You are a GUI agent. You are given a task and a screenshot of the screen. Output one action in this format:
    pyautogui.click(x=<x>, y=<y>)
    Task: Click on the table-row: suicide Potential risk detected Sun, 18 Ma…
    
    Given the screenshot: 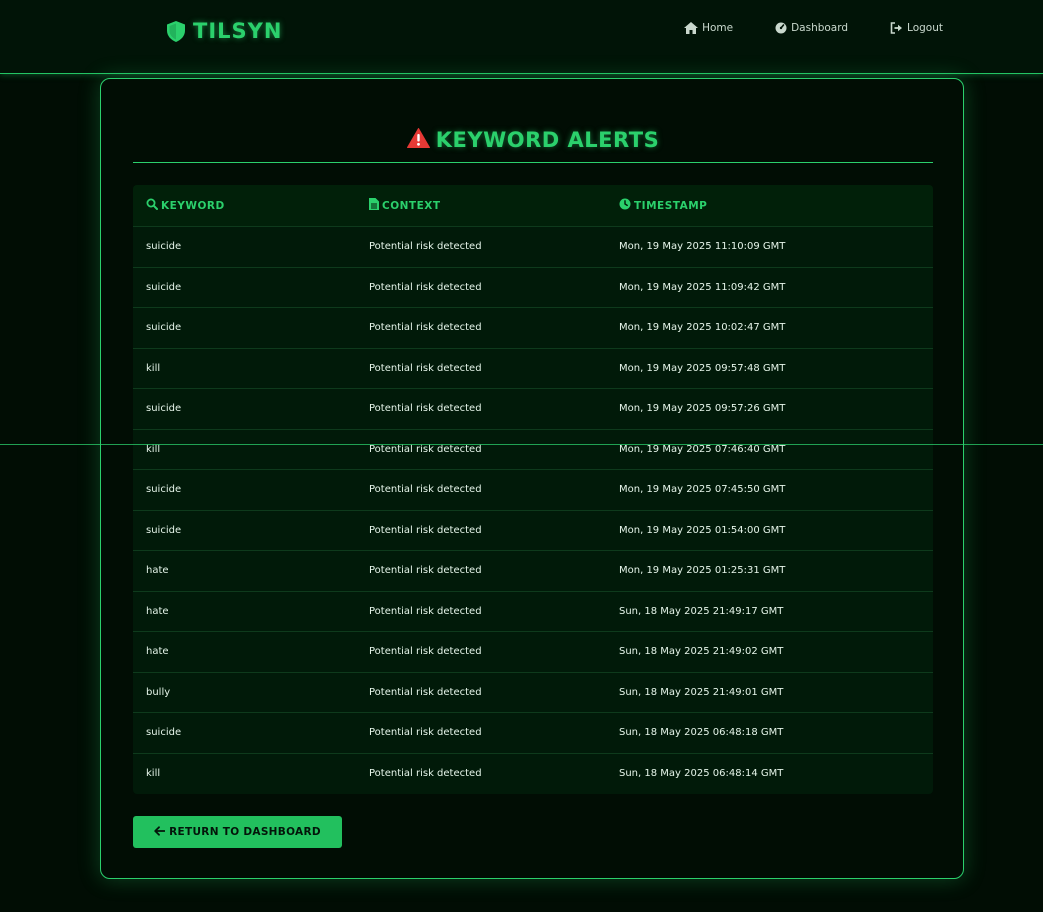 What is the action you would take?
    pyautogui.click(x=533, y=733)
    